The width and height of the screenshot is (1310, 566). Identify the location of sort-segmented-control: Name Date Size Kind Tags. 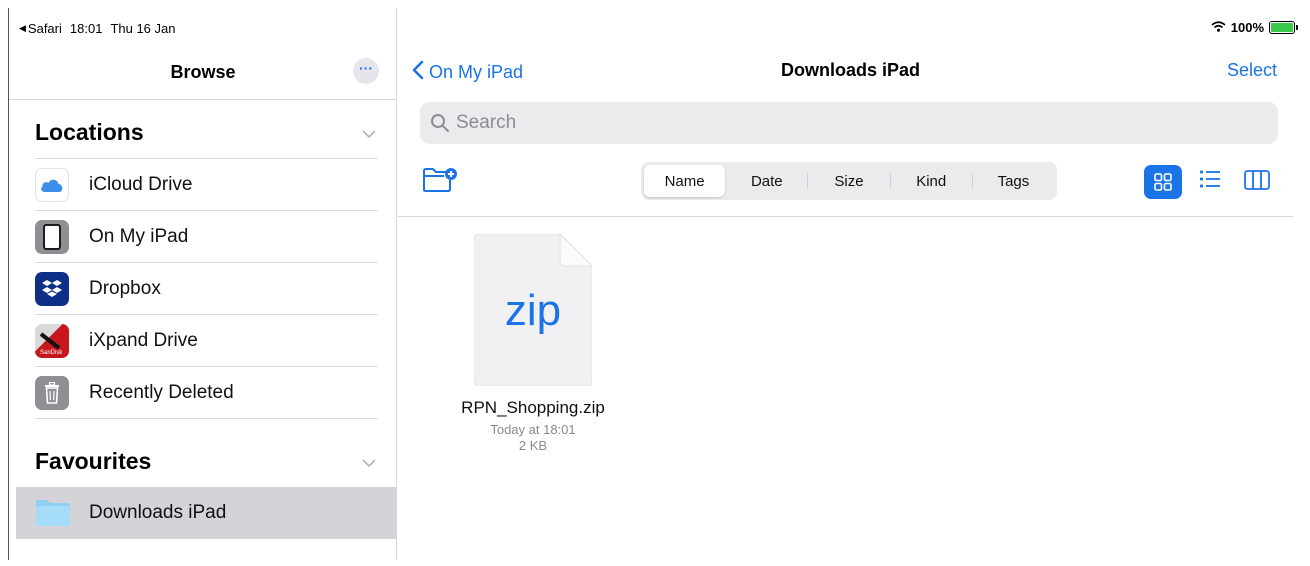
(849, 181).